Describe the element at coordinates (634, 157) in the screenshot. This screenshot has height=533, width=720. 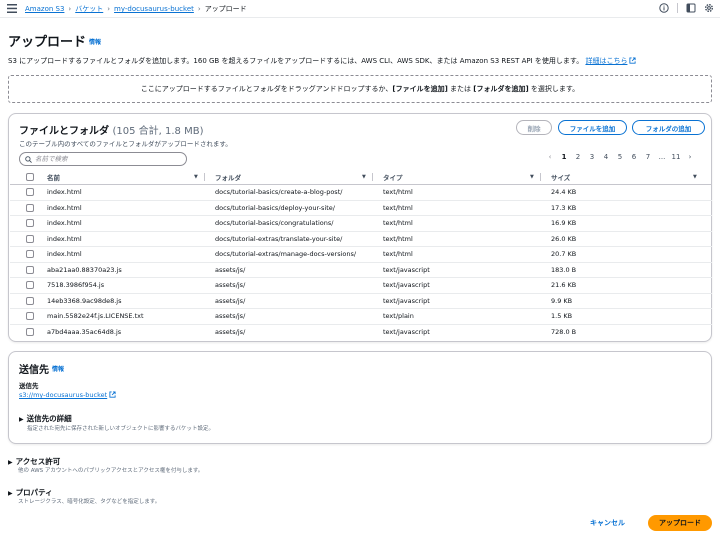
I see `page-6: 6` at that location.